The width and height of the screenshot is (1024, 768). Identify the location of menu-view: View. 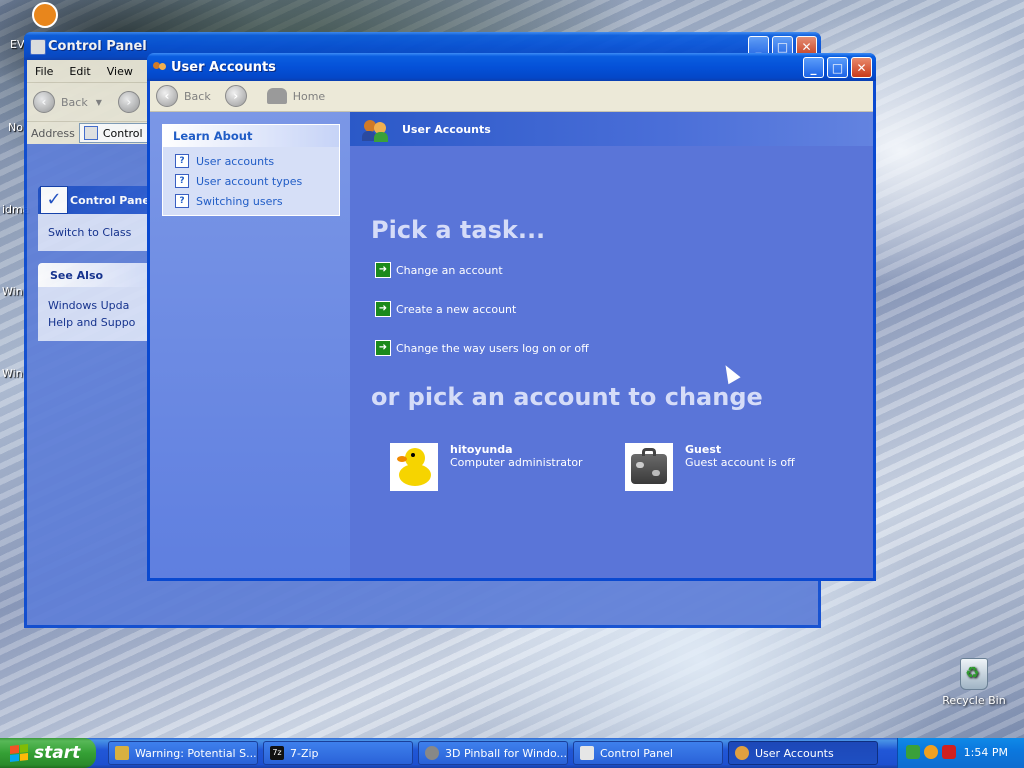
(120, 71).